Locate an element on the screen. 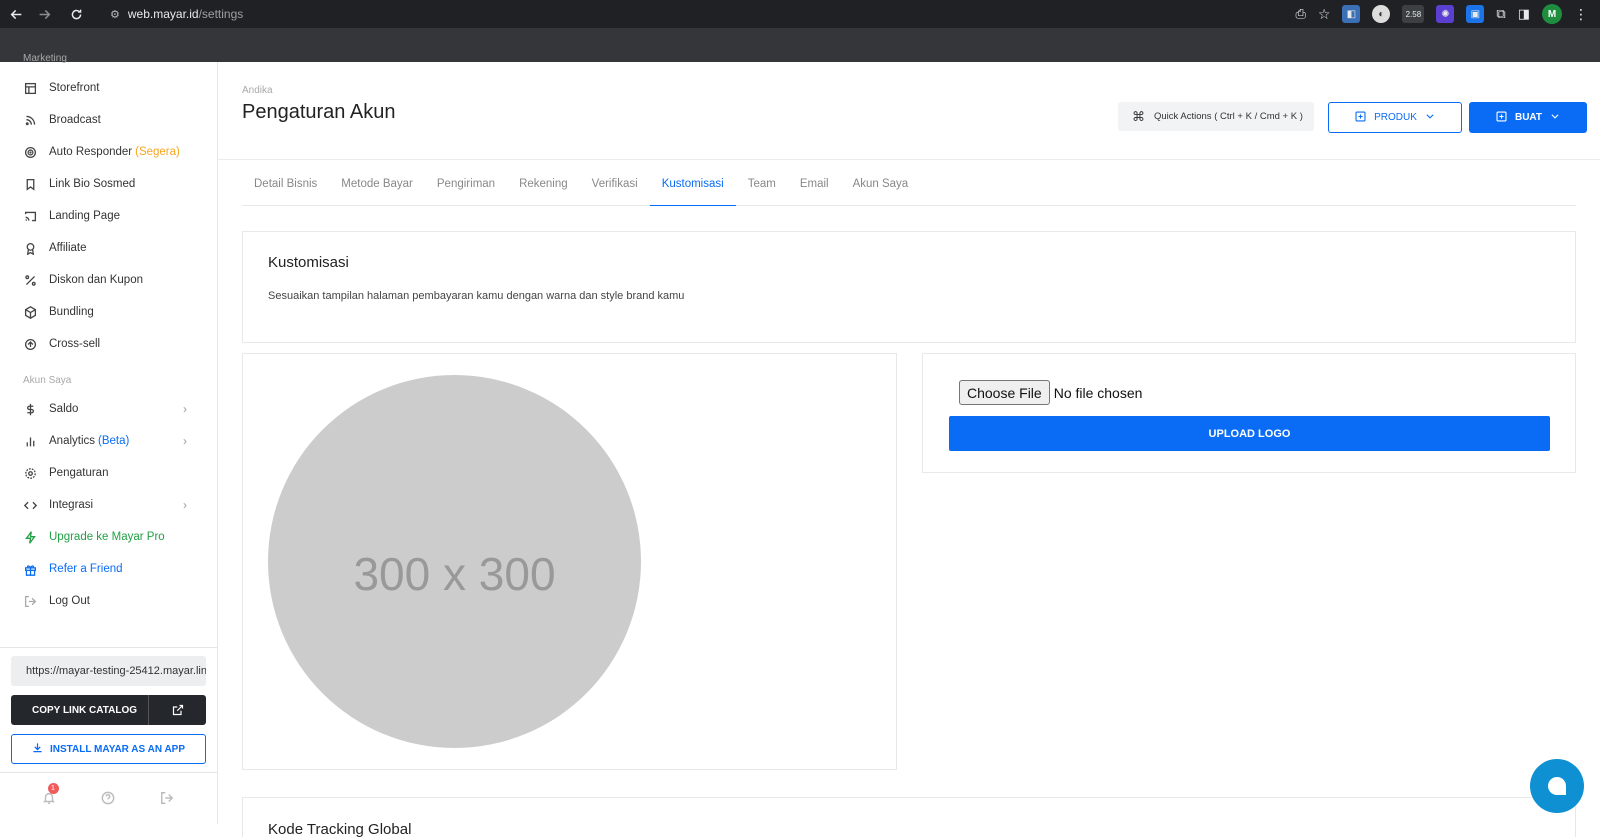  extension-badge-icon: 2.58 is located at coordinates (1413, 14).